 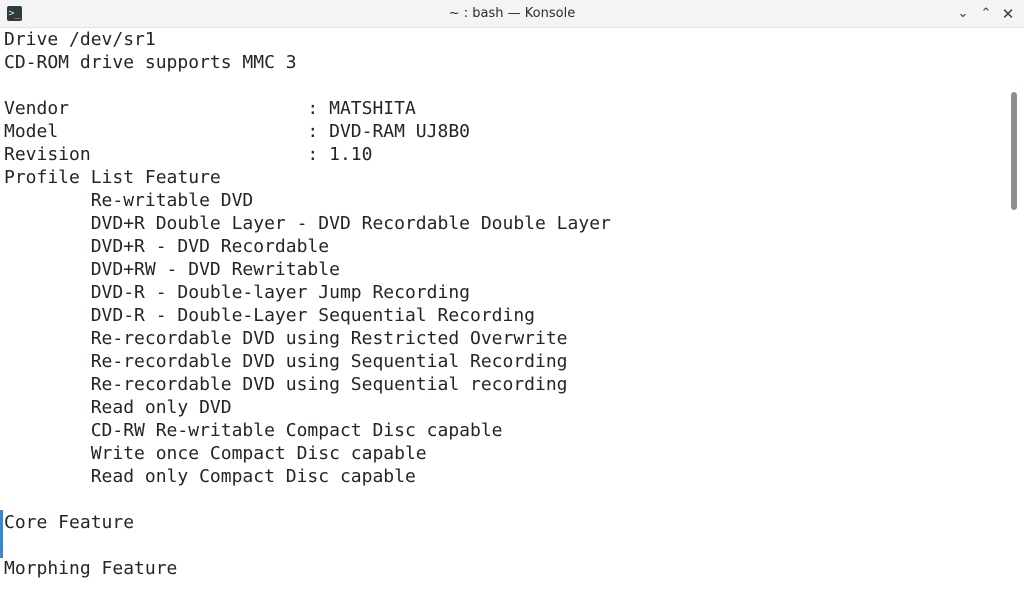 I want to click on terminal-line: Profile List Feature, so click(x=112, y=177).